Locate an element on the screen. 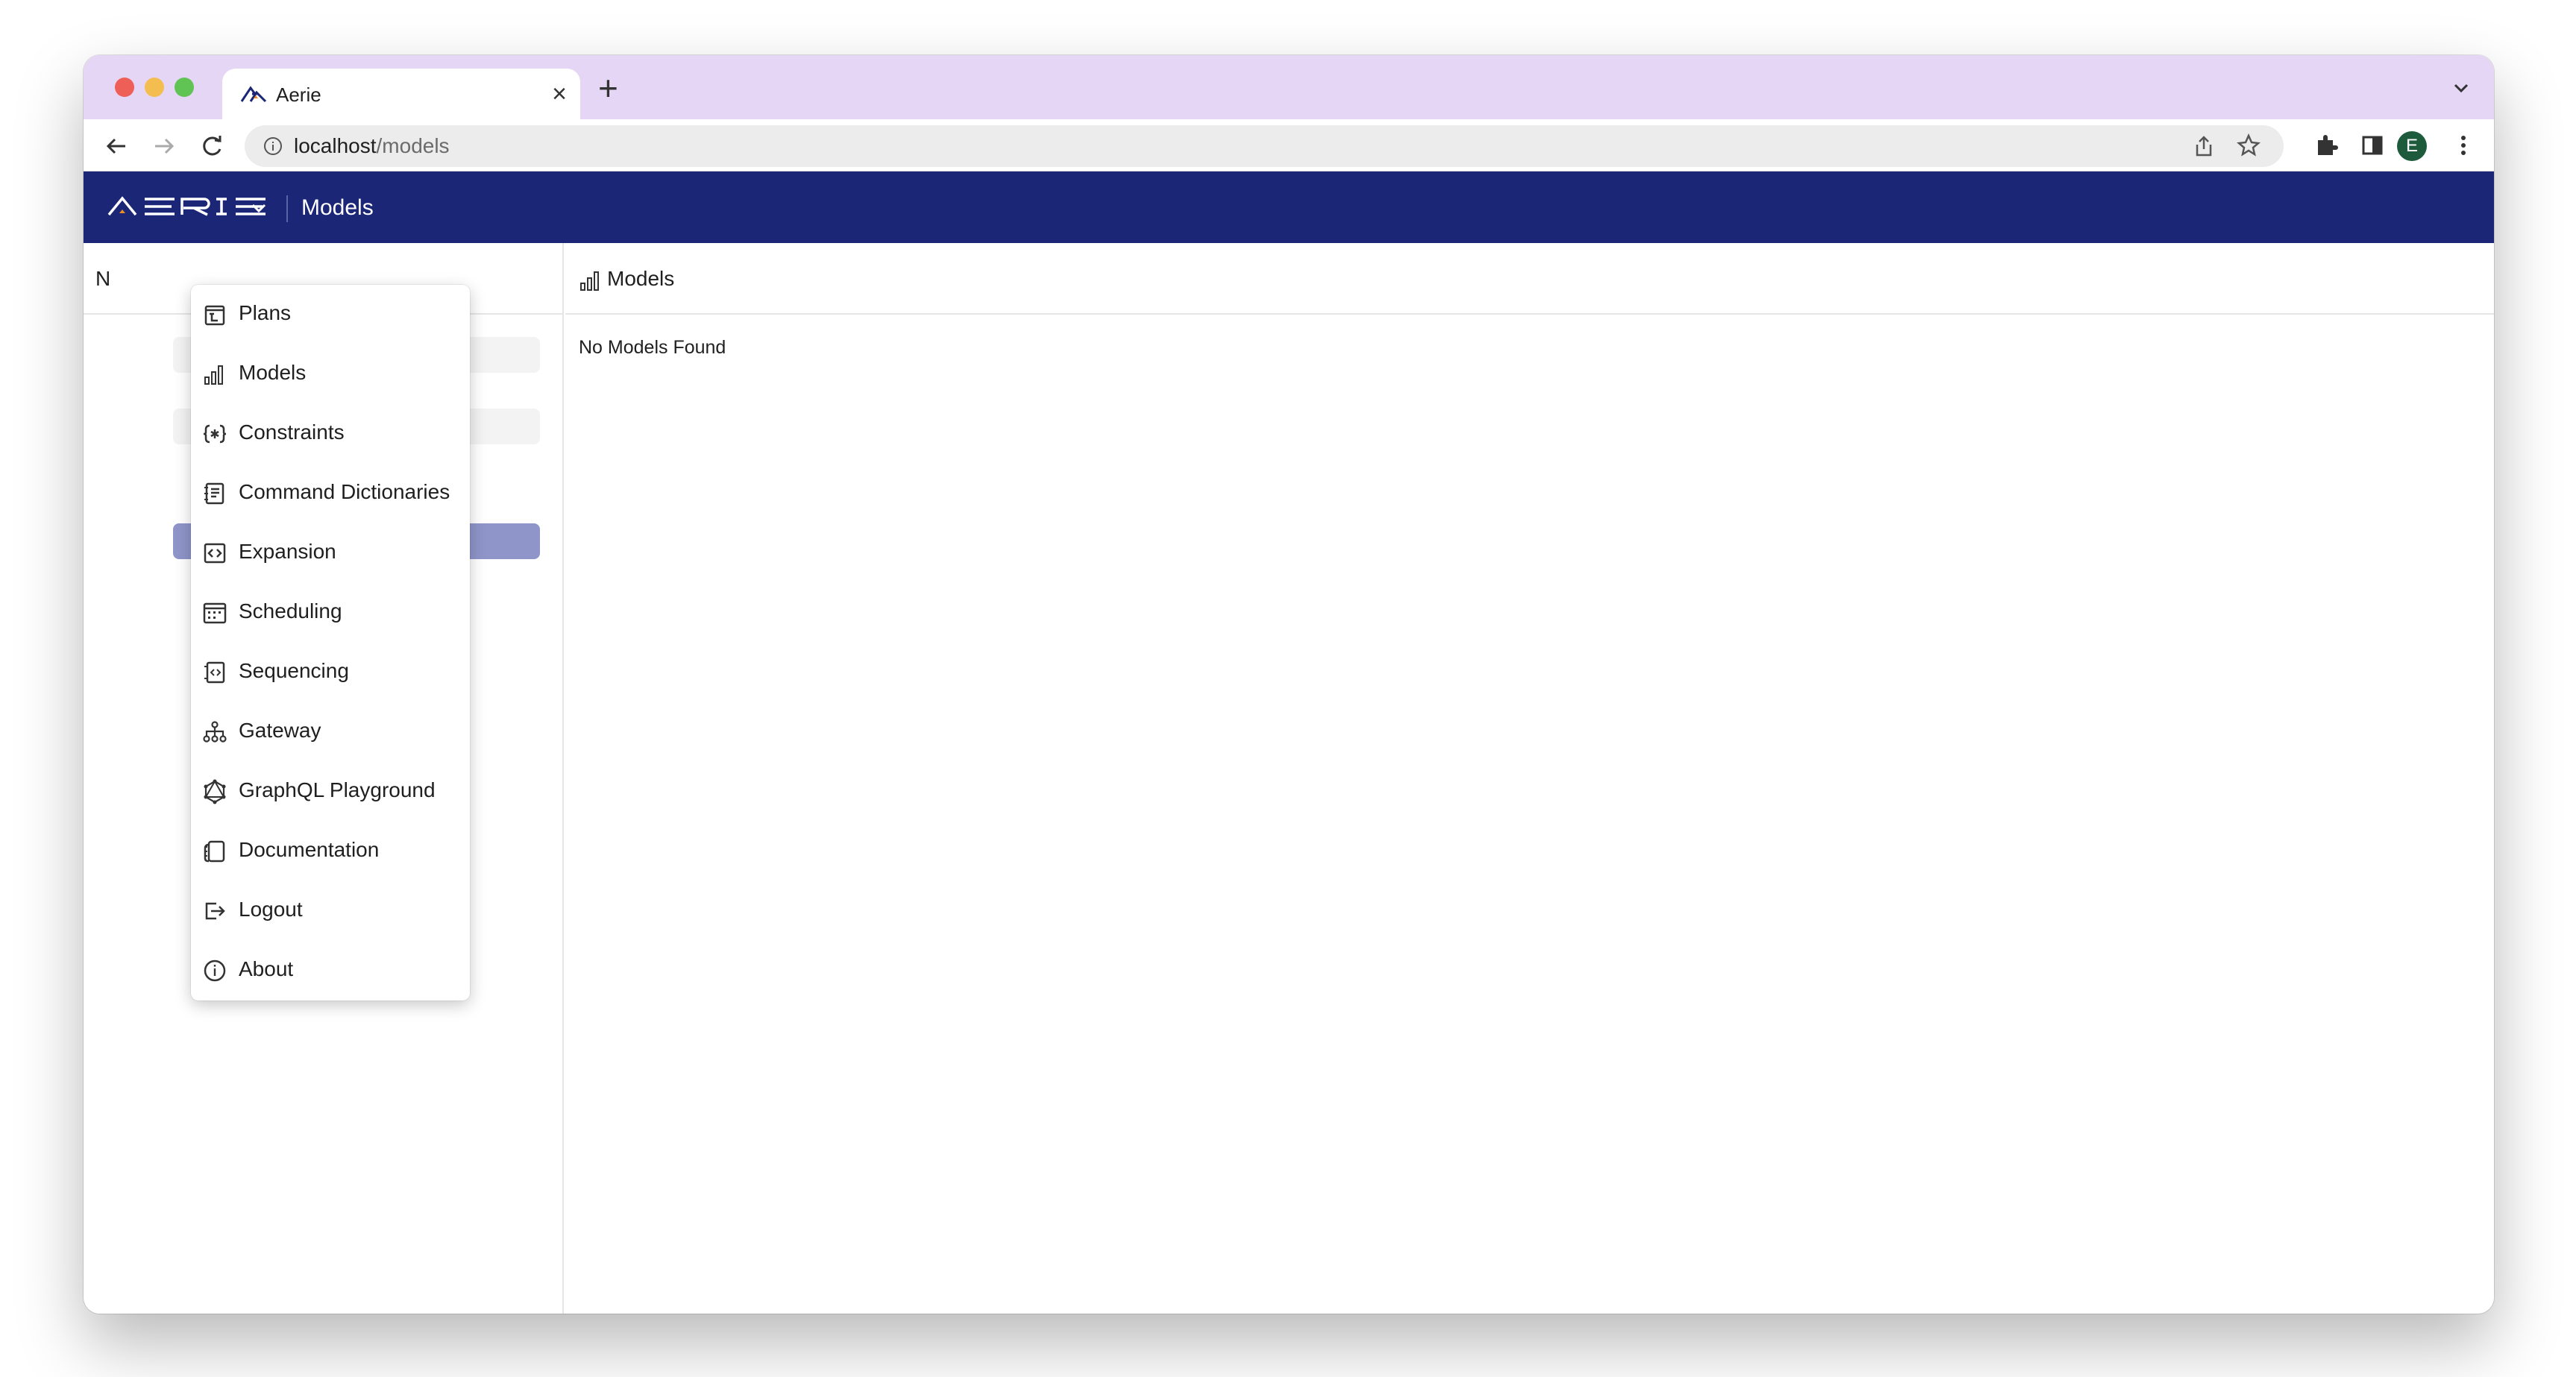 The width and height of the screenshot is (2576, 1377). menu-item-scheduling: Scheduling is located at coordinates (331, 613).